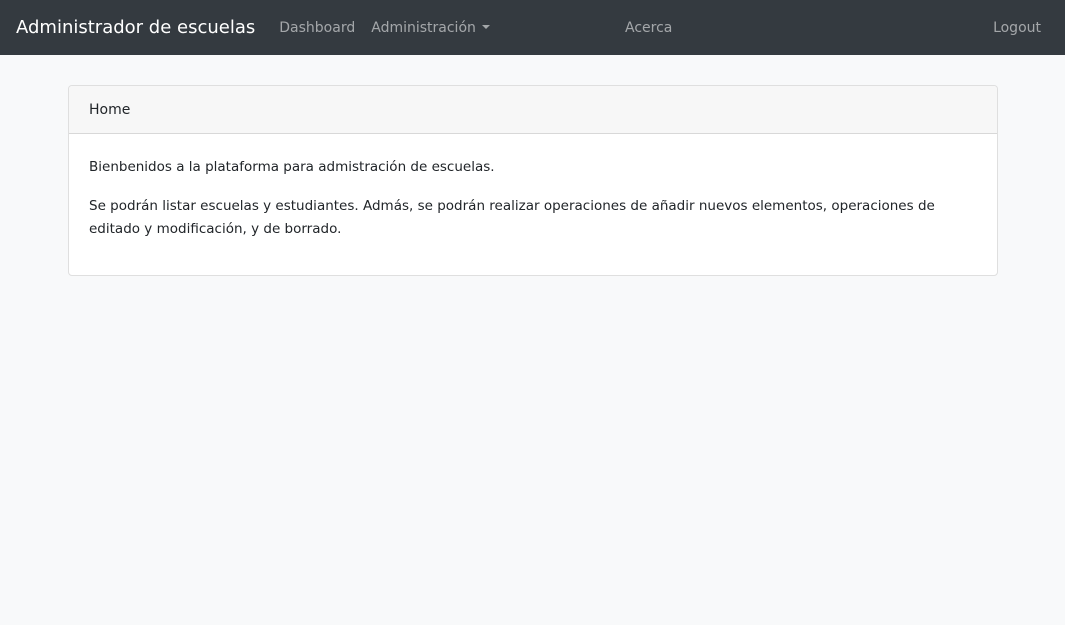 The width and height of the screenshot is (1065, 625). What do you see at coordinates (648, 27) in the screenshot?
I see `nav-link-acerca: Acerca` at bounding box center [648, 27].